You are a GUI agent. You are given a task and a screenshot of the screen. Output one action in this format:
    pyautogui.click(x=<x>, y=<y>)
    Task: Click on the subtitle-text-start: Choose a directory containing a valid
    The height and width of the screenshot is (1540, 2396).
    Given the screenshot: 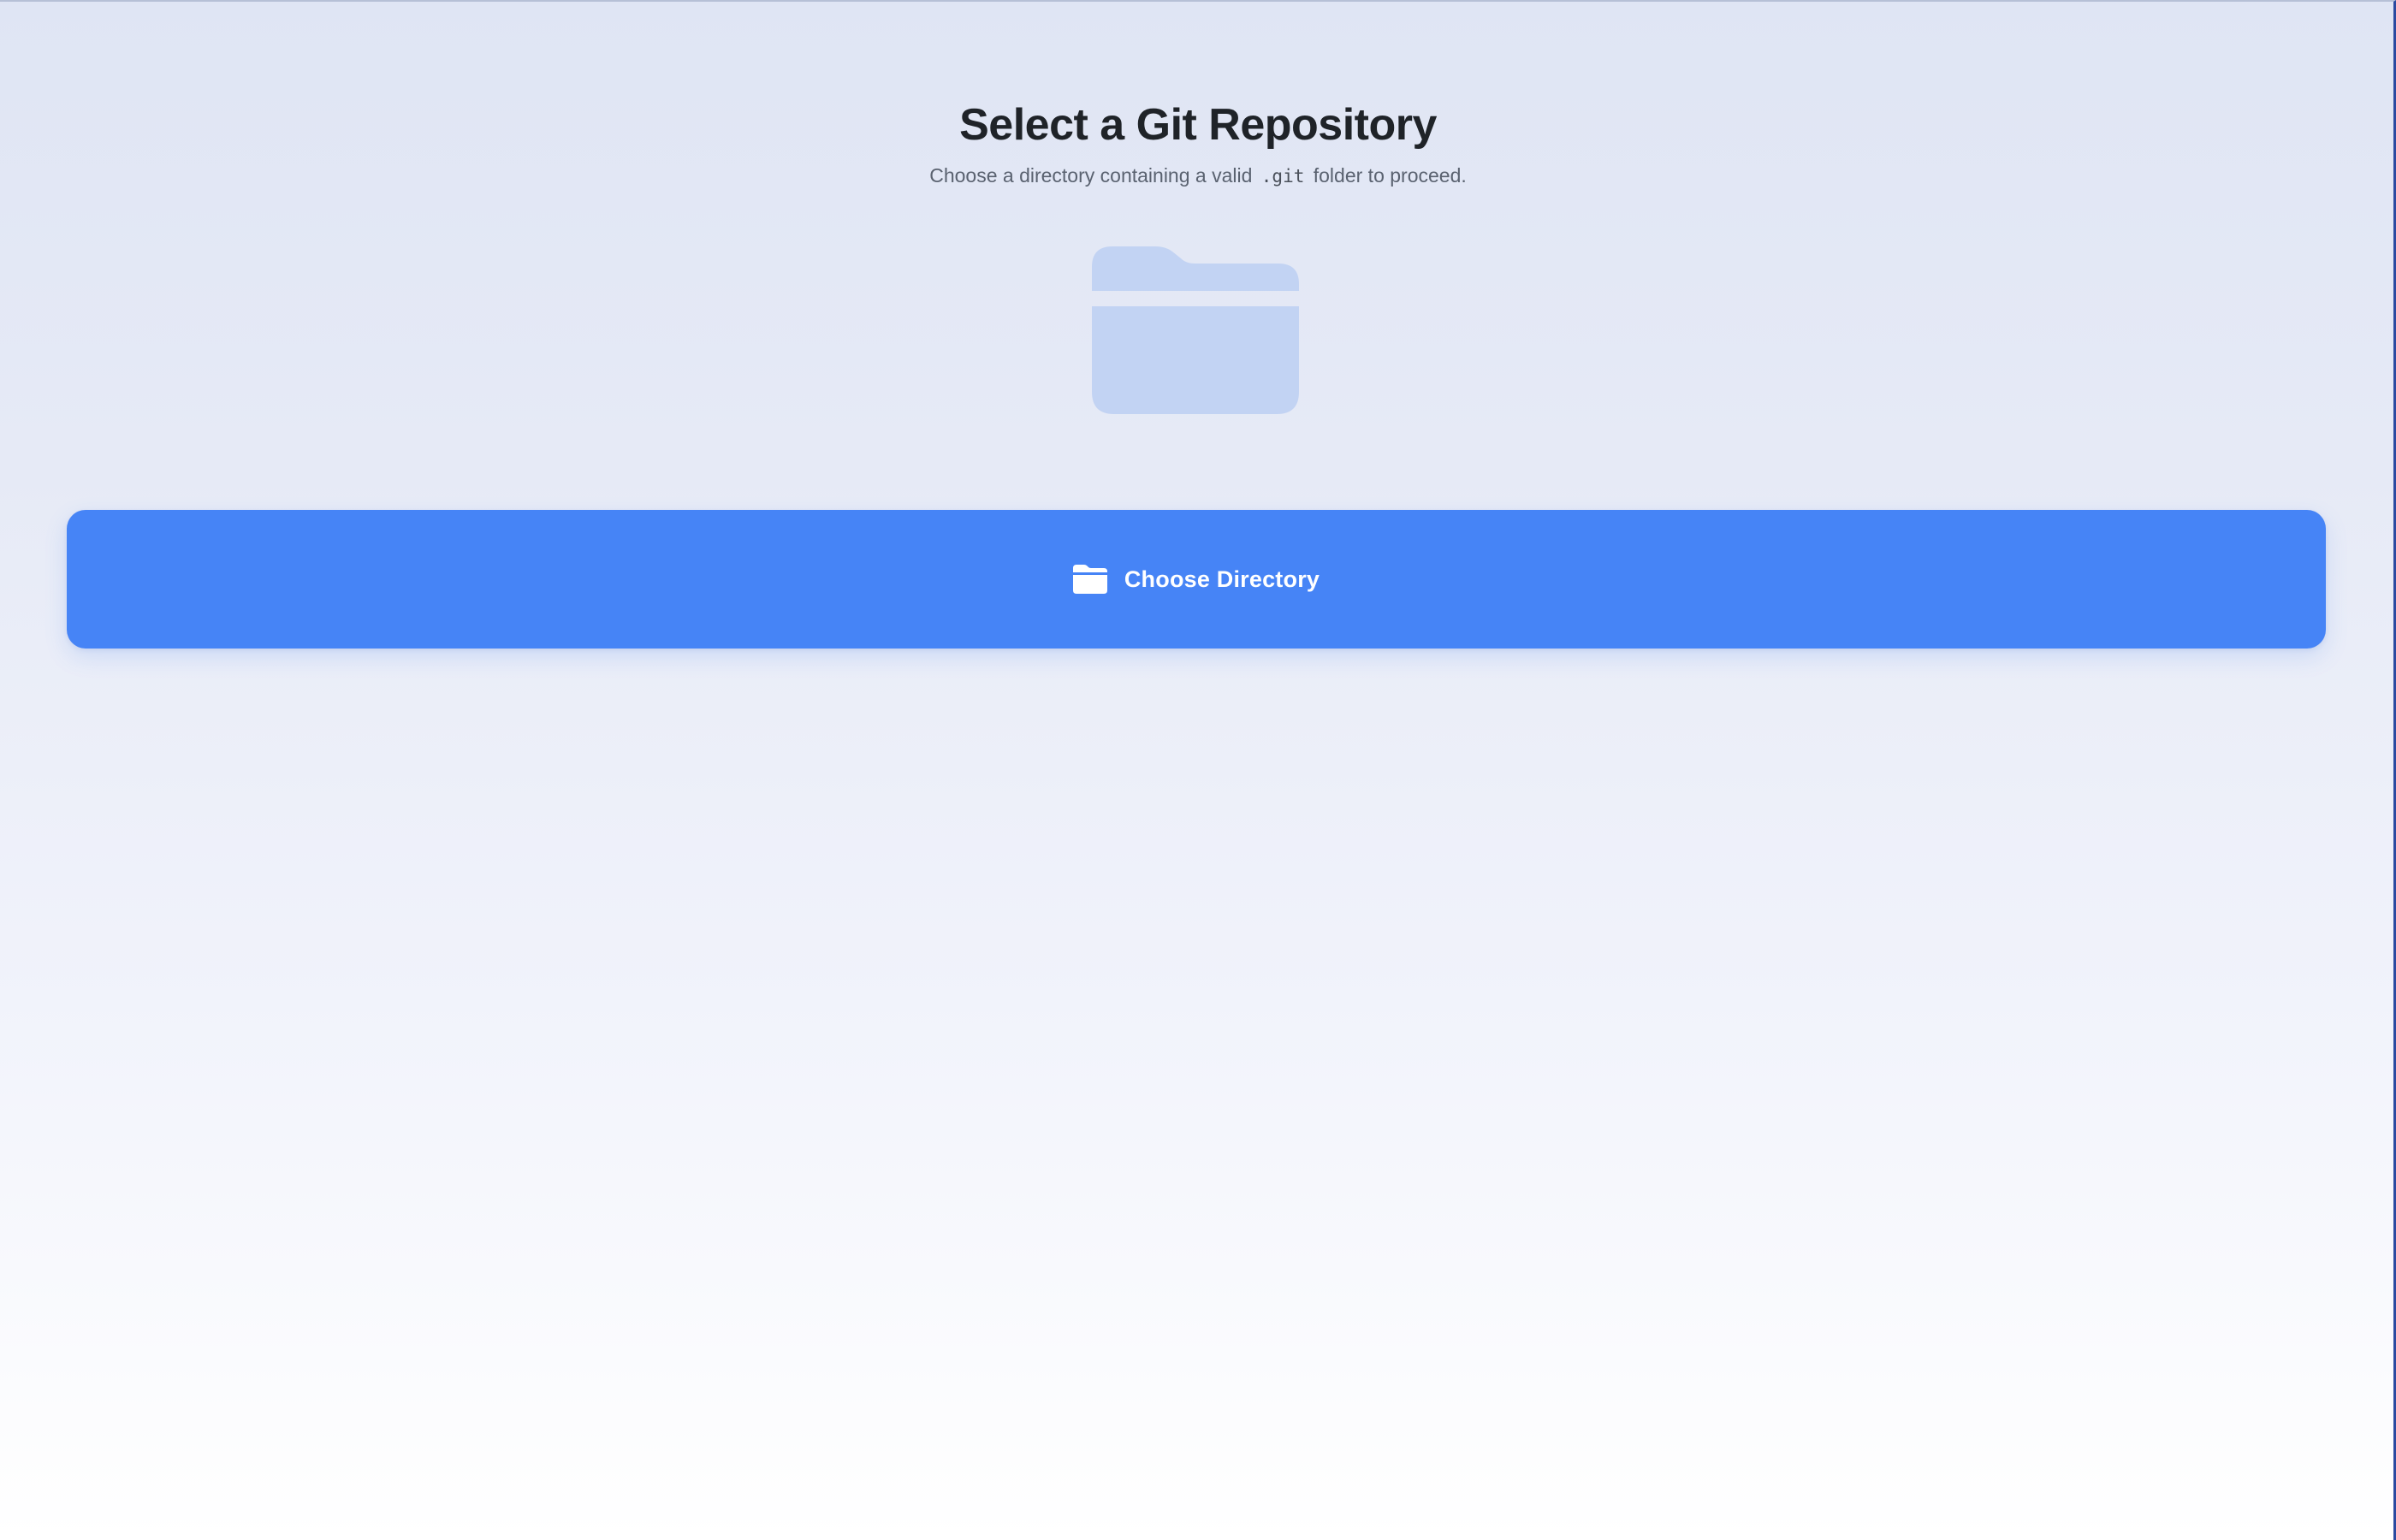 What is the action you would take?
    pyautogui.click(x=1091, y=175)
    